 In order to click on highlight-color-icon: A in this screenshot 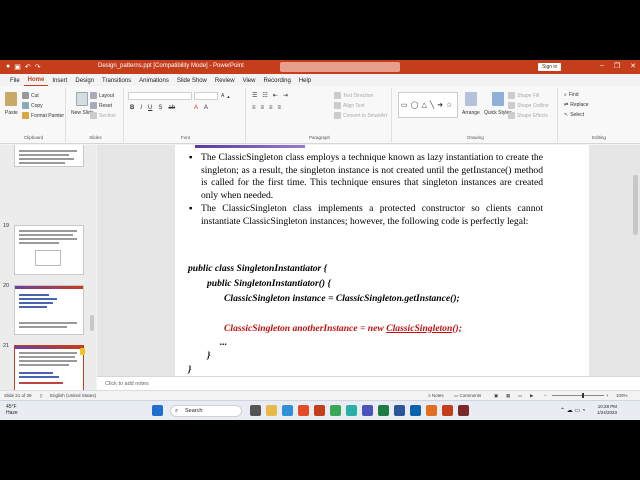, I will do `click(196, 108)`.